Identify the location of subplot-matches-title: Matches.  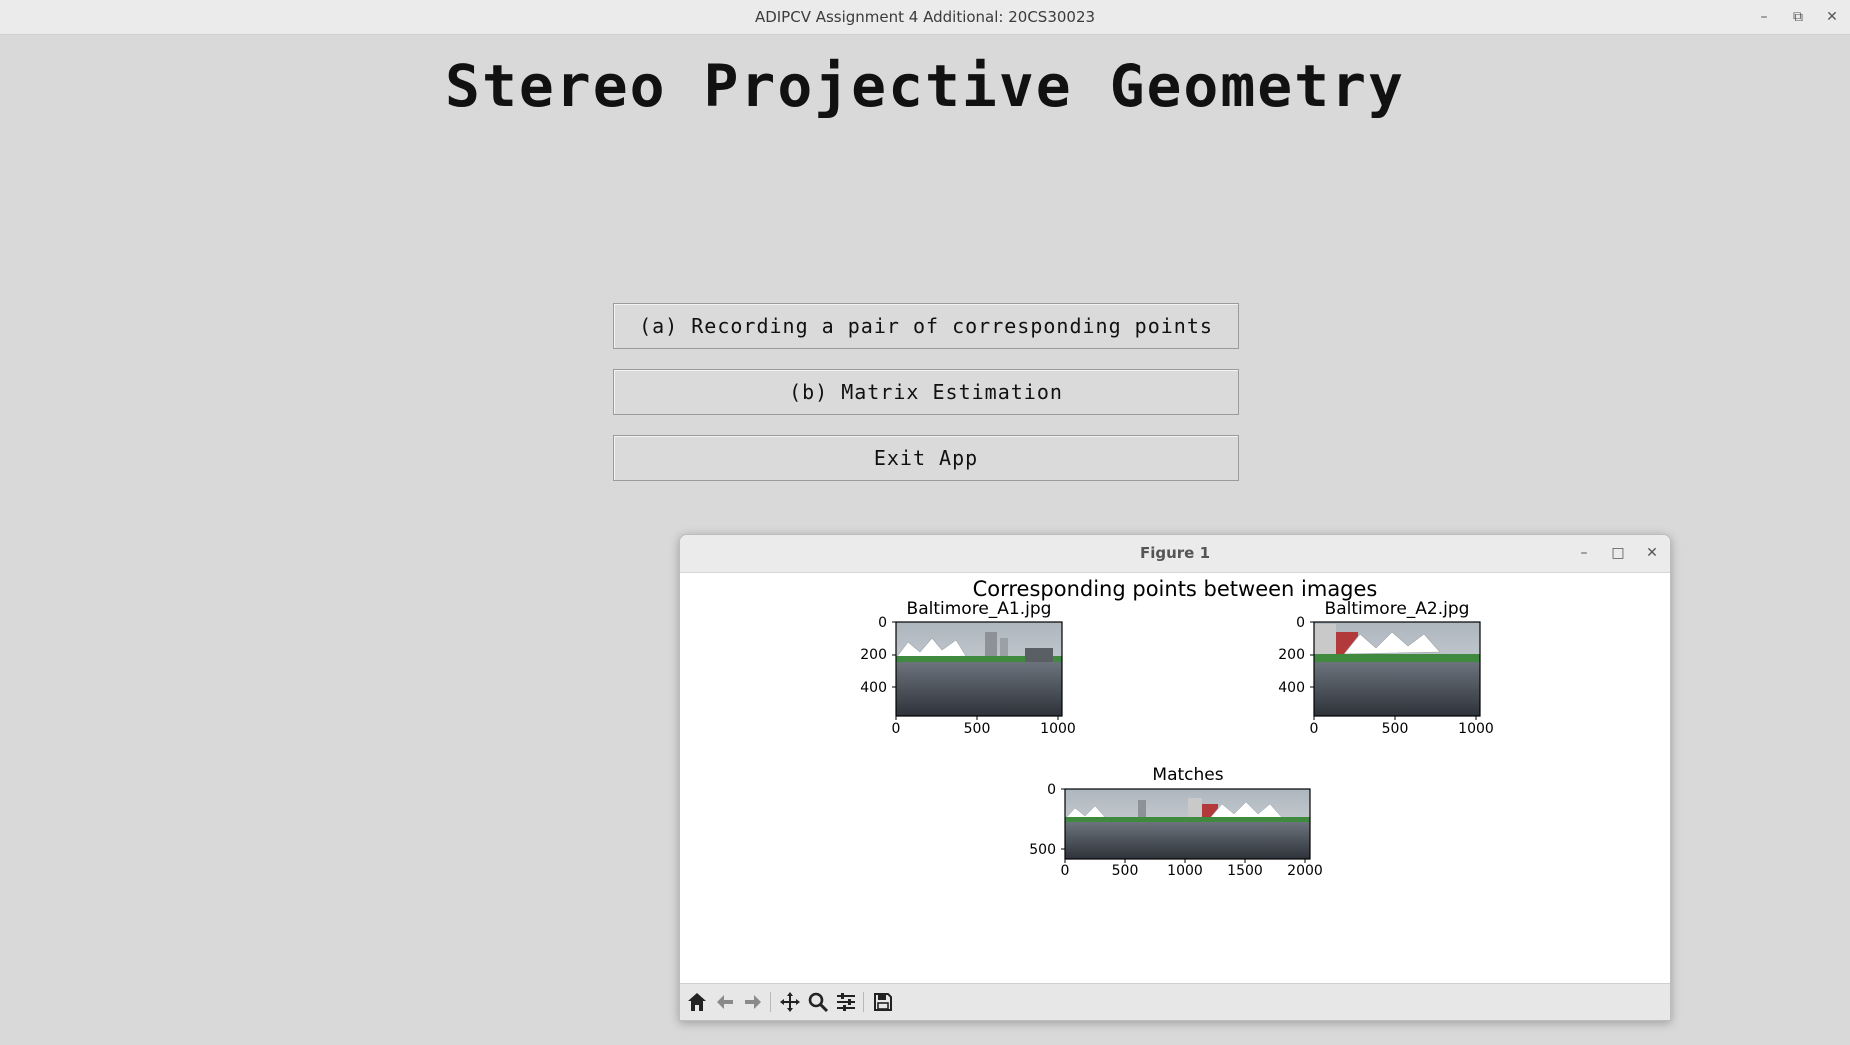
(1187, 775).